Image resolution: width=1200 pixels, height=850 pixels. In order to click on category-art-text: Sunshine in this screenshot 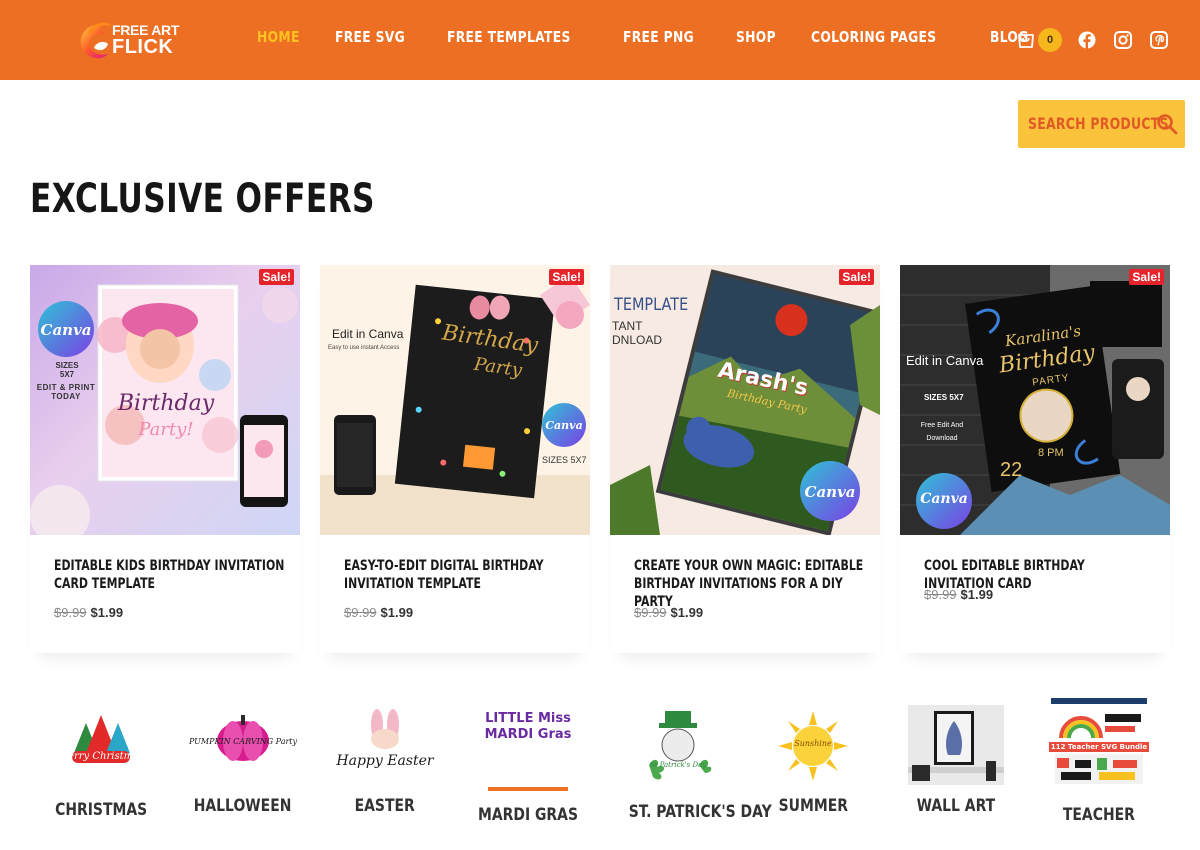, I will do `click(813, 743)`.